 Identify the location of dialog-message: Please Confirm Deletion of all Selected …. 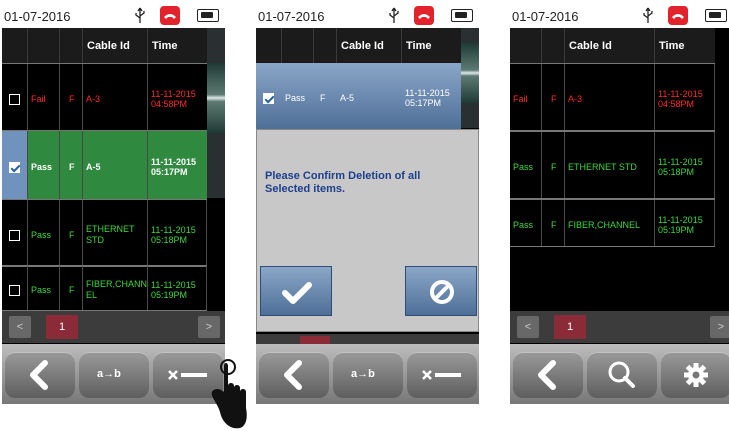
(343, 182).